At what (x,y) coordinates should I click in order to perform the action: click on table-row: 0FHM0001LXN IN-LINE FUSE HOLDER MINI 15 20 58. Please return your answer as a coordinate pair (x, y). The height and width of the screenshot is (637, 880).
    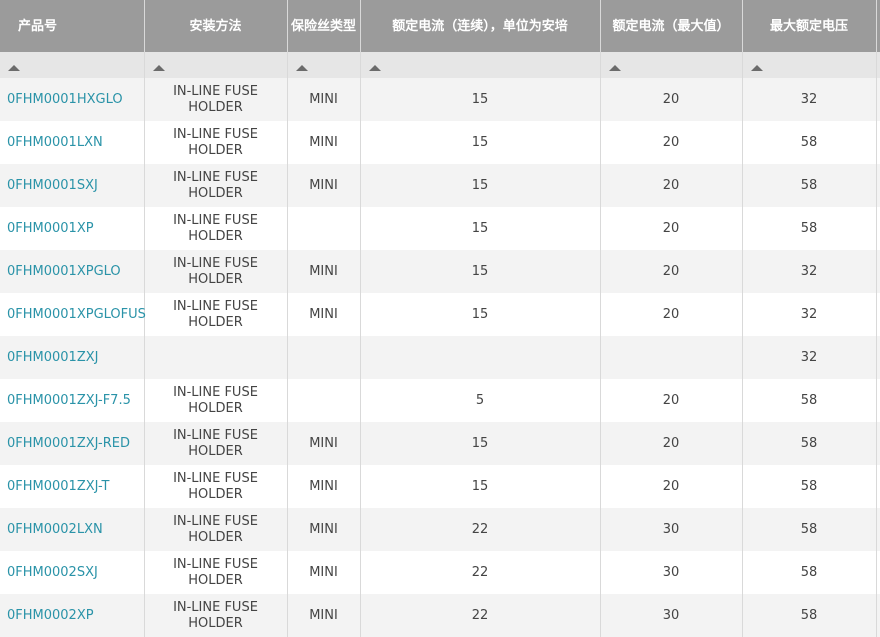
    Looking at the image, I should click on (440, 142).